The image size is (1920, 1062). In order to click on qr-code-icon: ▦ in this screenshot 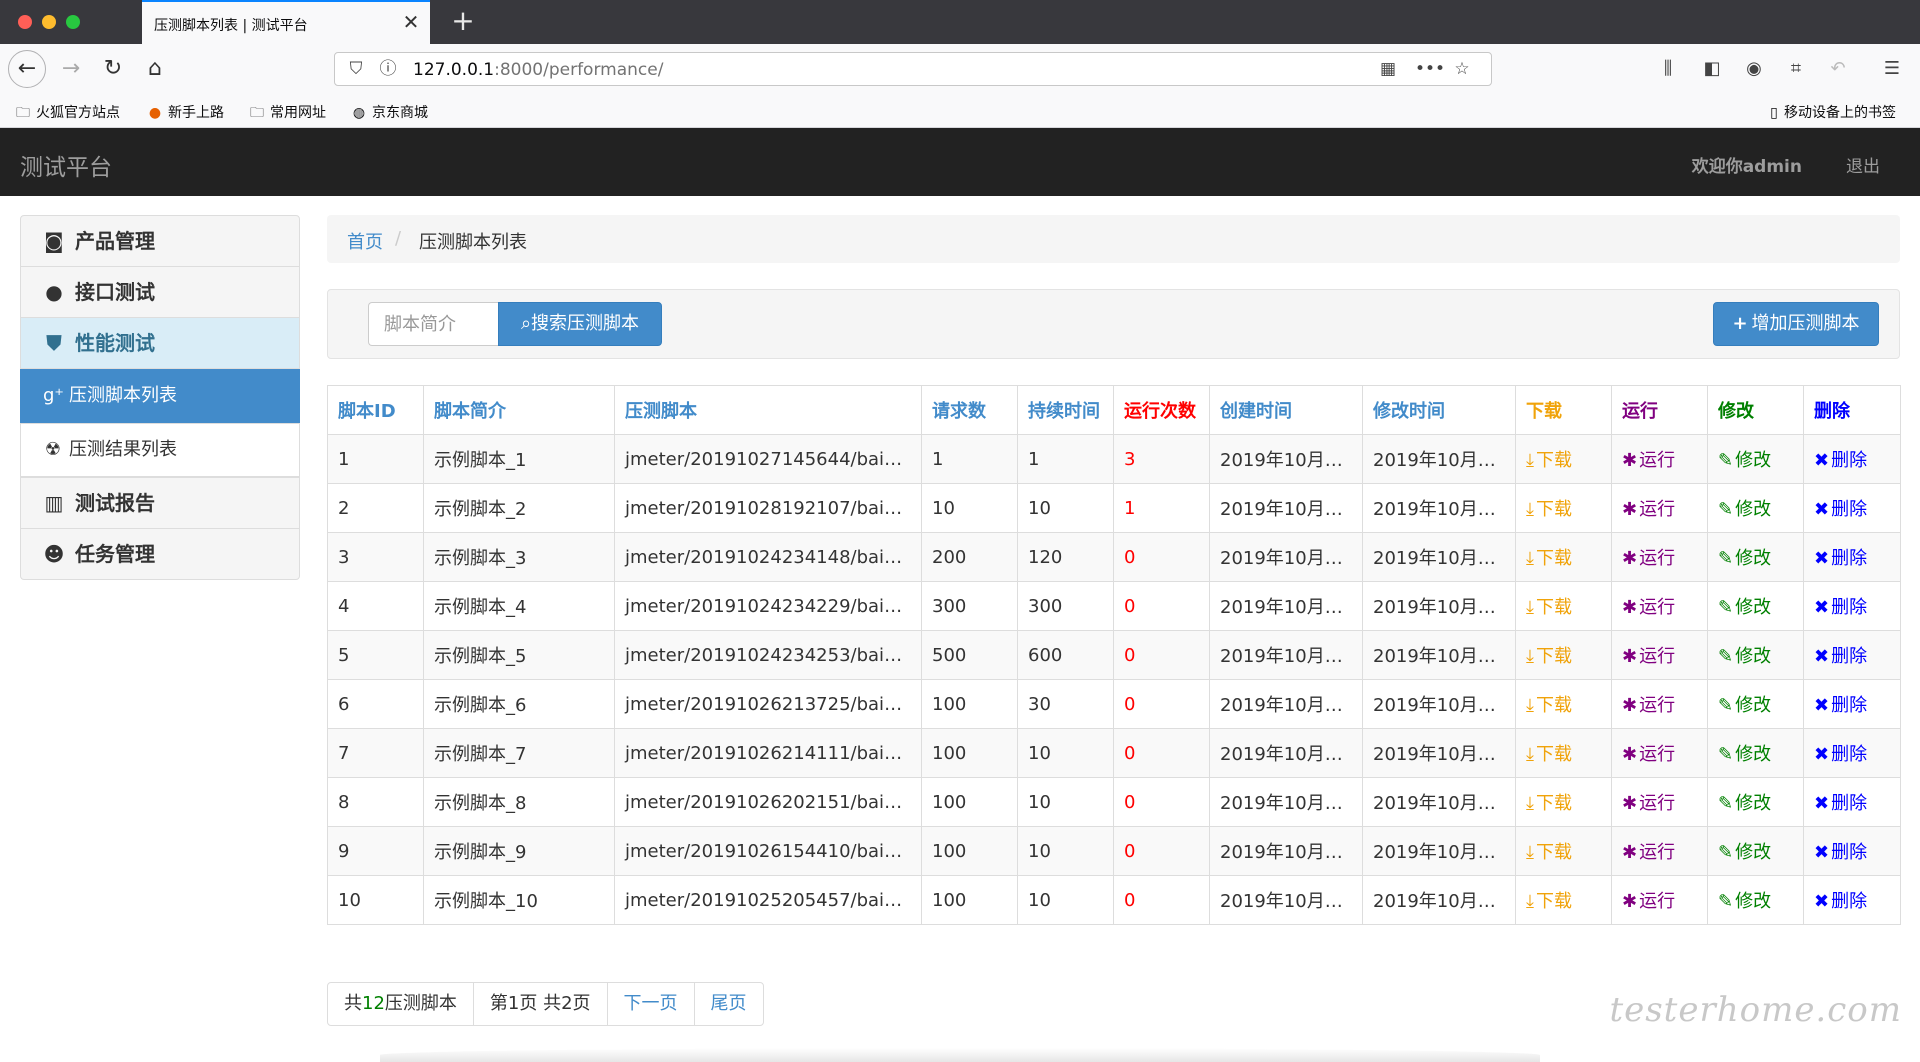, I will do `click(1388, 69)`.